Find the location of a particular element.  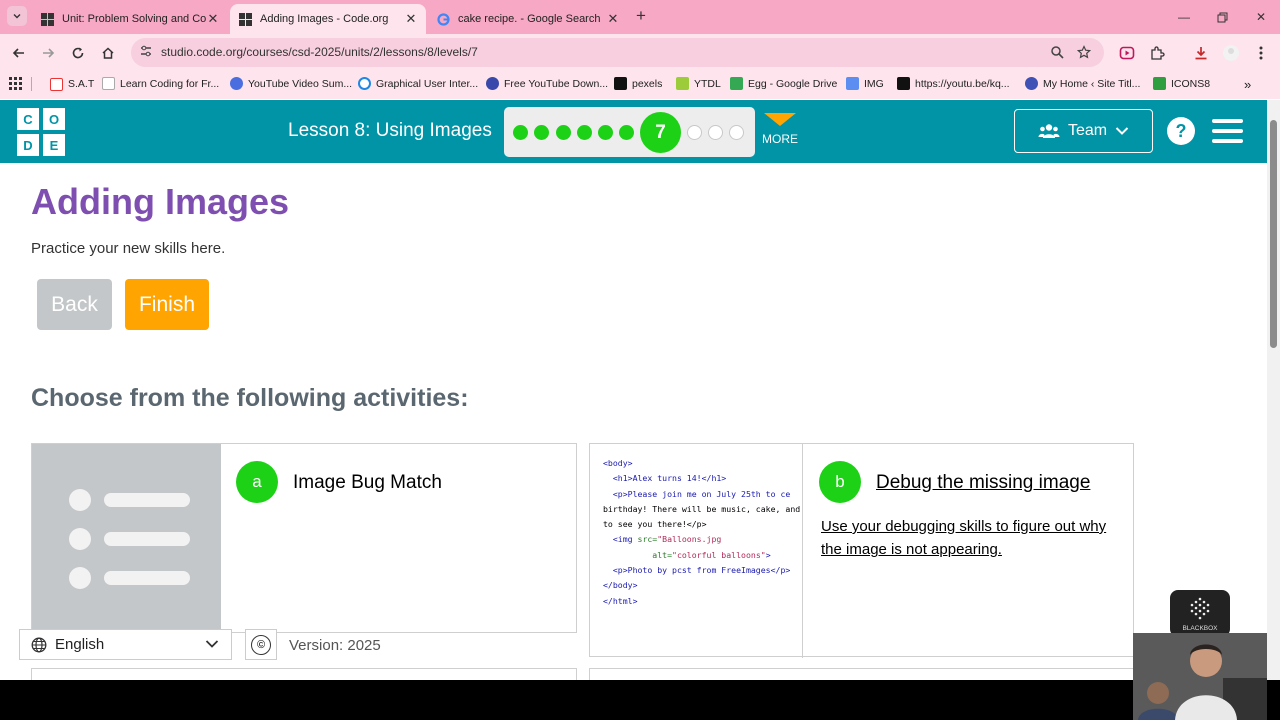

hamburger-menu-icon is located at coordinates (1227, 131).